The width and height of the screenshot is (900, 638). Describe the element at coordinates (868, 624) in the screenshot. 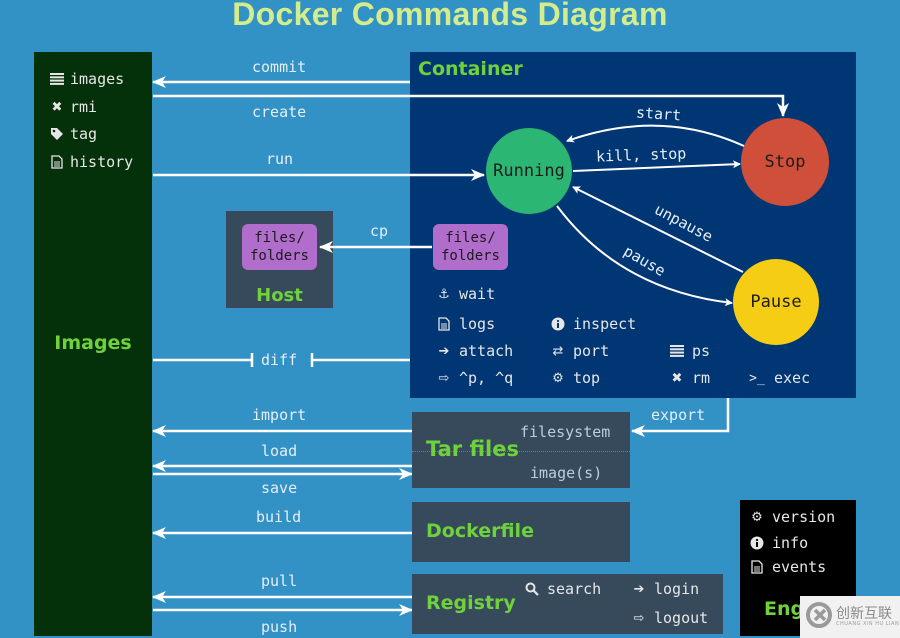

I see `watermark-subtext: CHUANG XIN HU LIAN` at that location.